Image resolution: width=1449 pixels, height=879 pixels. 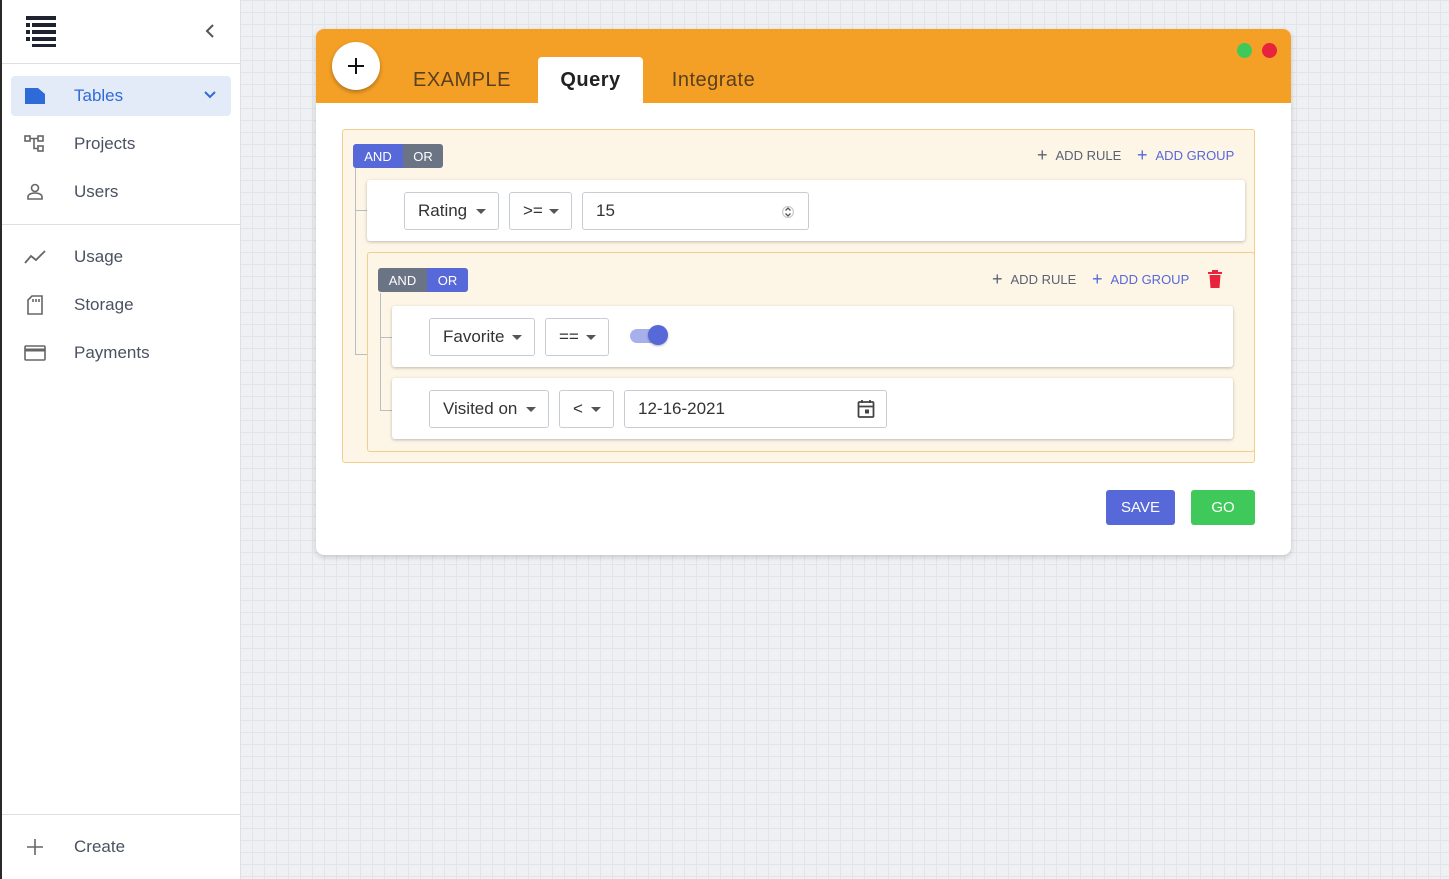 I want to click on value-number-input: 15, so click(x=695, y=211).